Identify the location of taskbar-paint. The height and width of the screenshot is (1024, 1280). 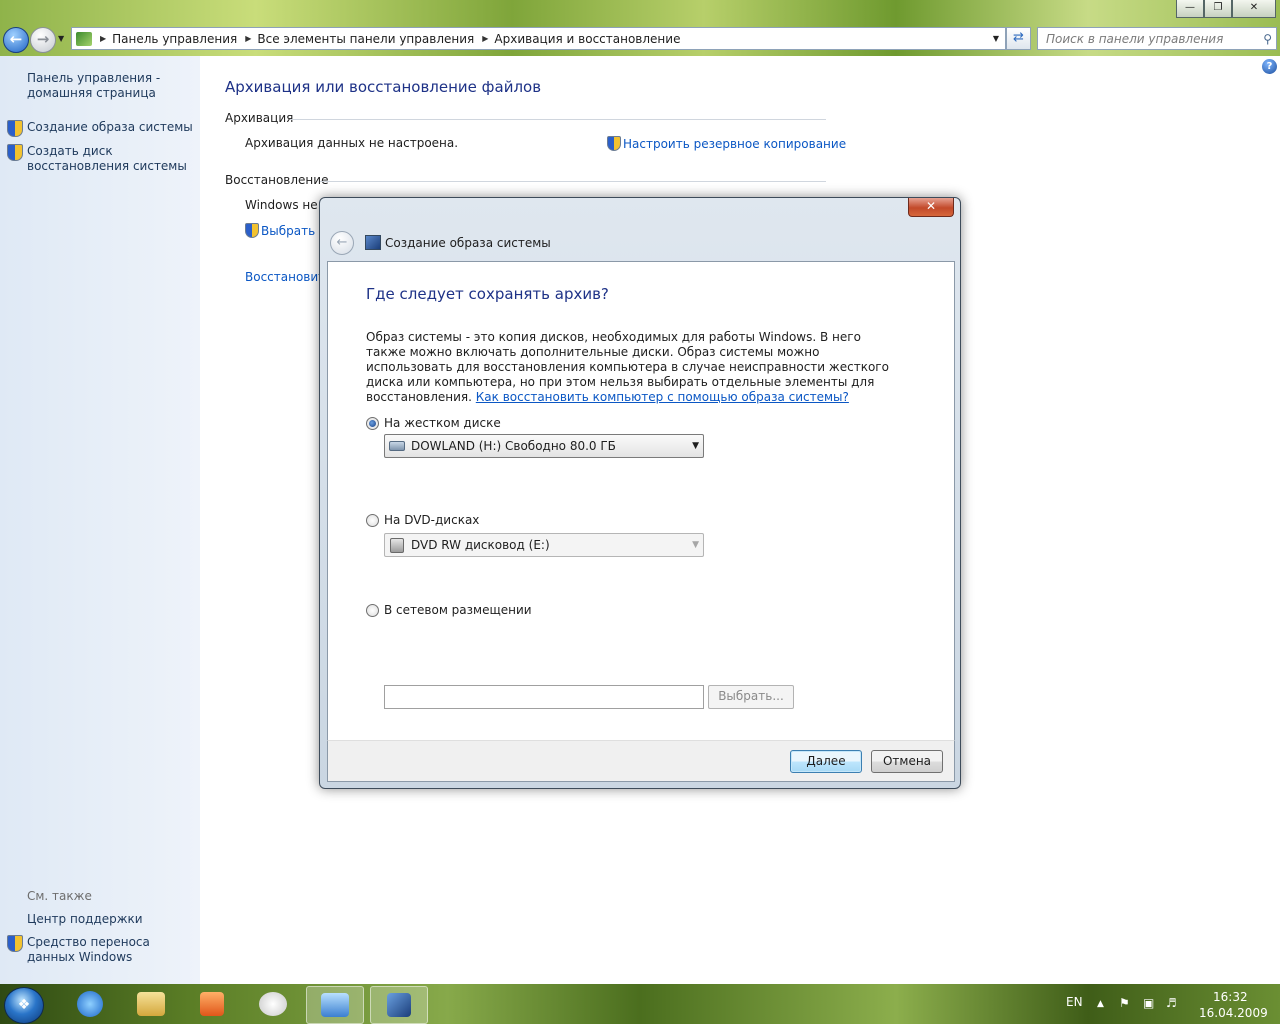
(273, 1004).